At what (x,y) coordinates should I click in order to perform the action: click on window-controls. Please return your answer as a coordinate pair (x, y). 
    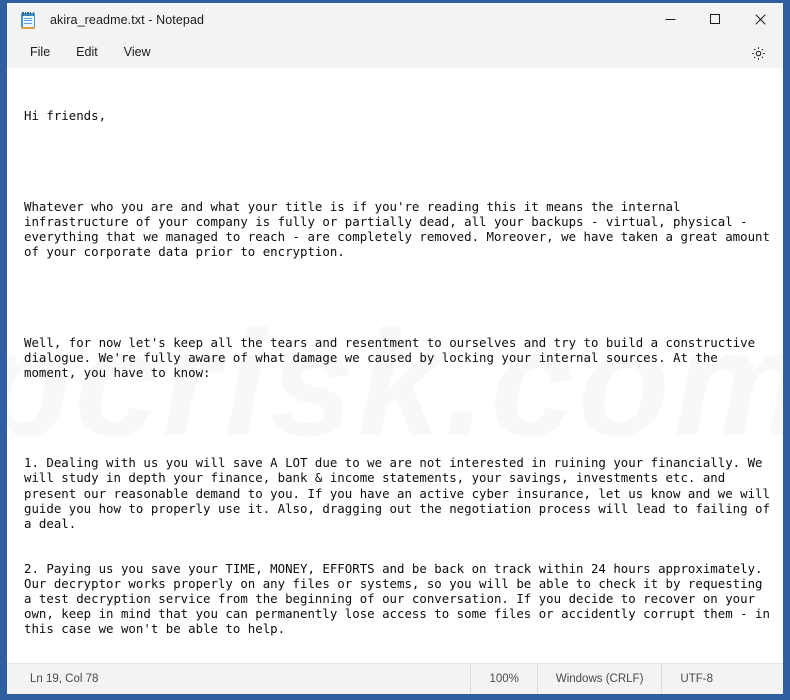
    Looking at the image, I should click on (715, 19).